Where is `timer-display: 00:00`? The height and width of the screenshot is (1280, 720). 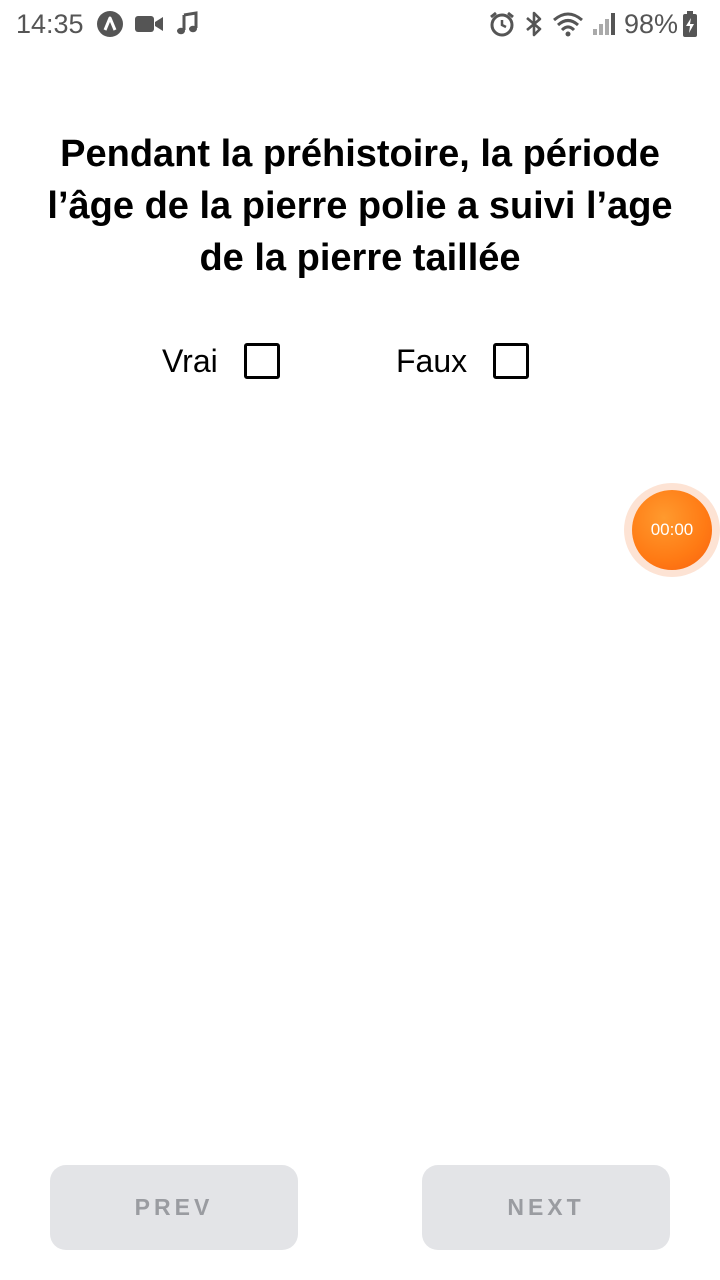 timer-display: 00:00 is located at coordinates (672, 530).